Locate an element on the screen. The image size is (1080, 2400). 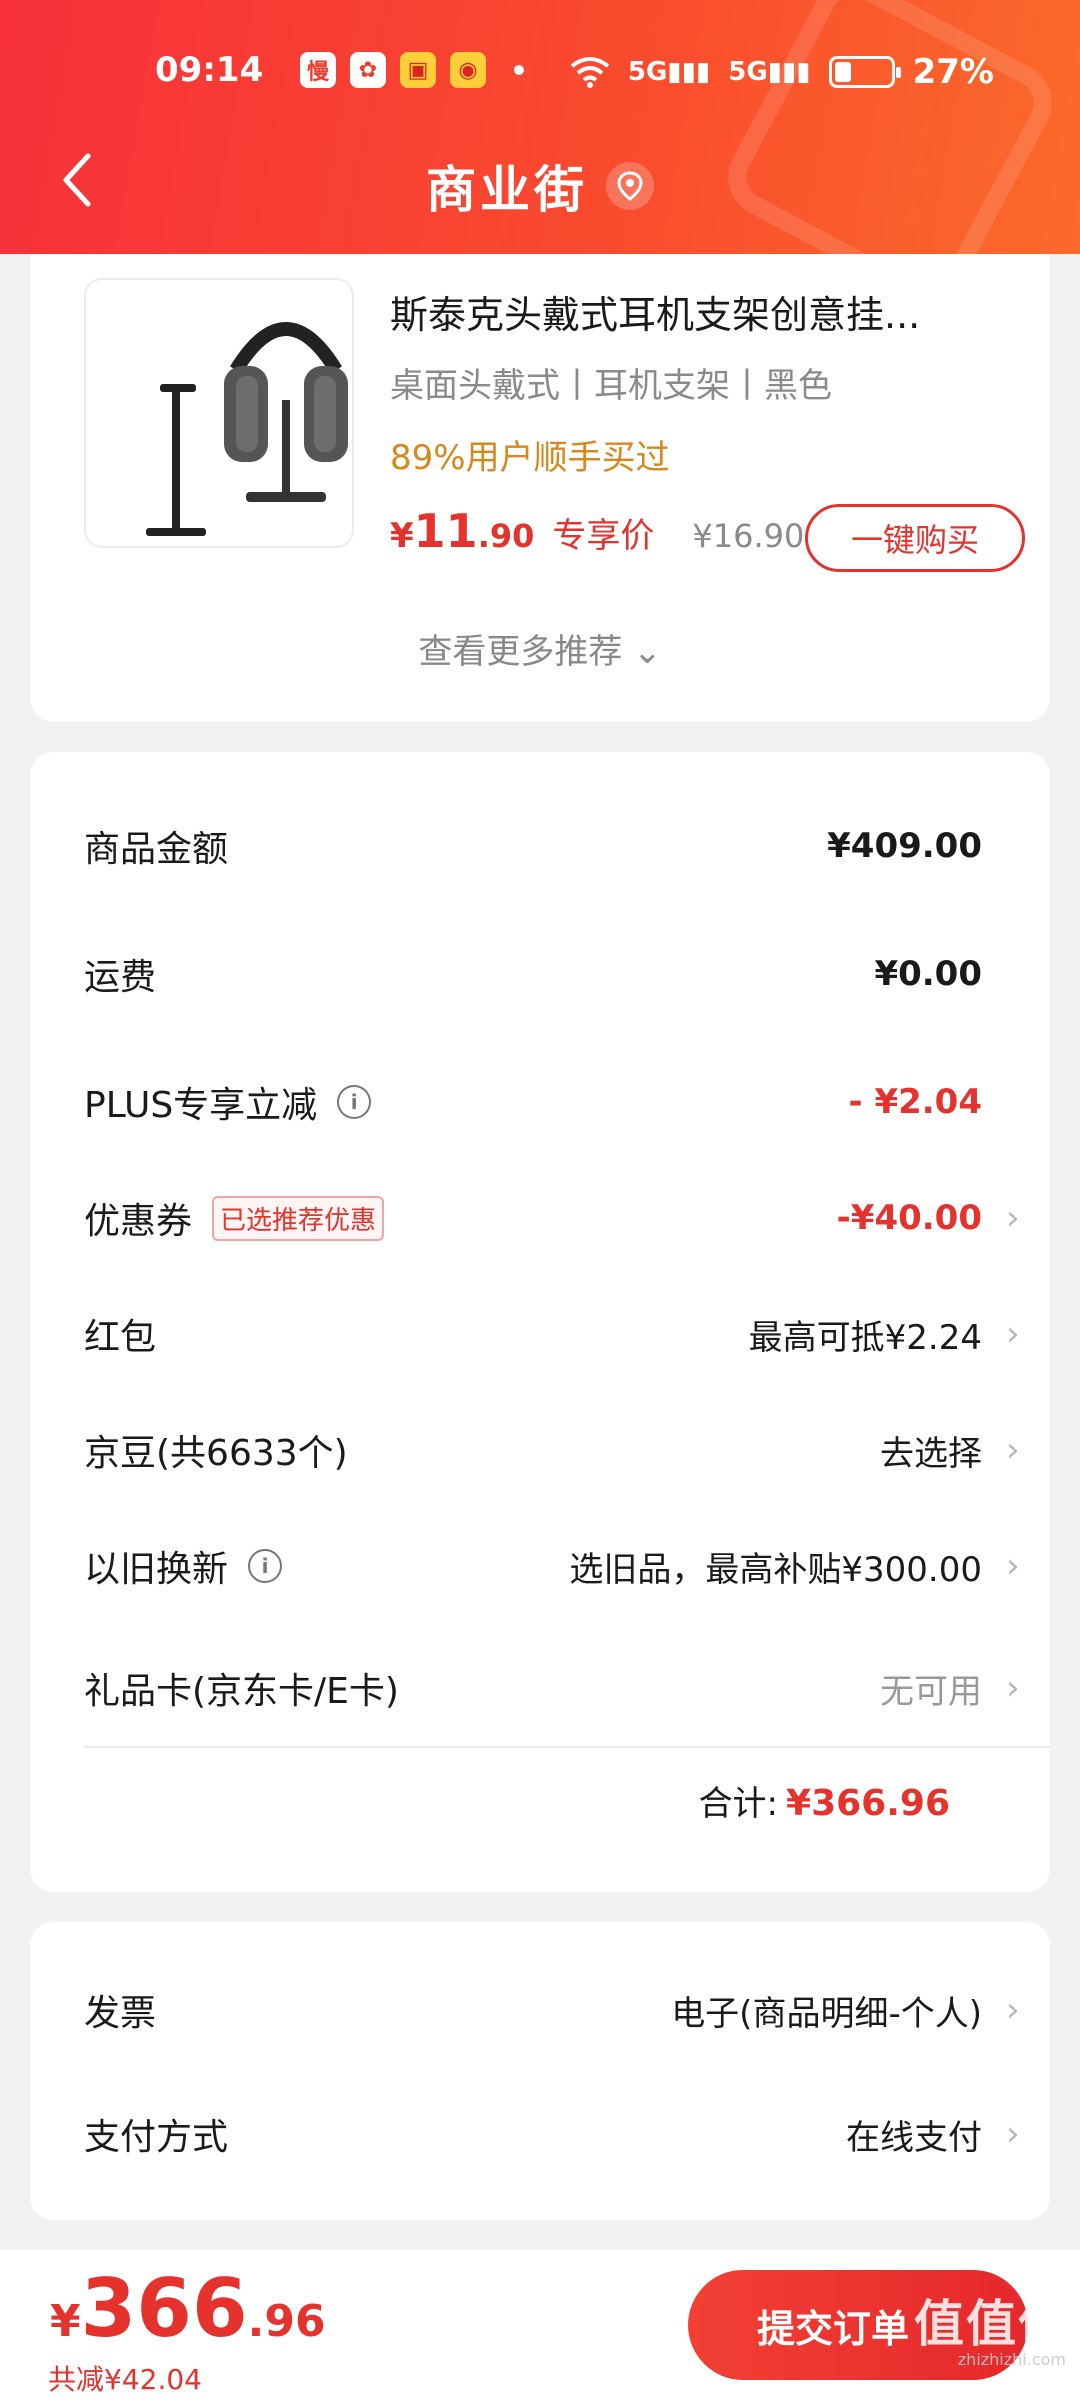
app-notification-icon: ✿ is located at coordinates (368, 70).